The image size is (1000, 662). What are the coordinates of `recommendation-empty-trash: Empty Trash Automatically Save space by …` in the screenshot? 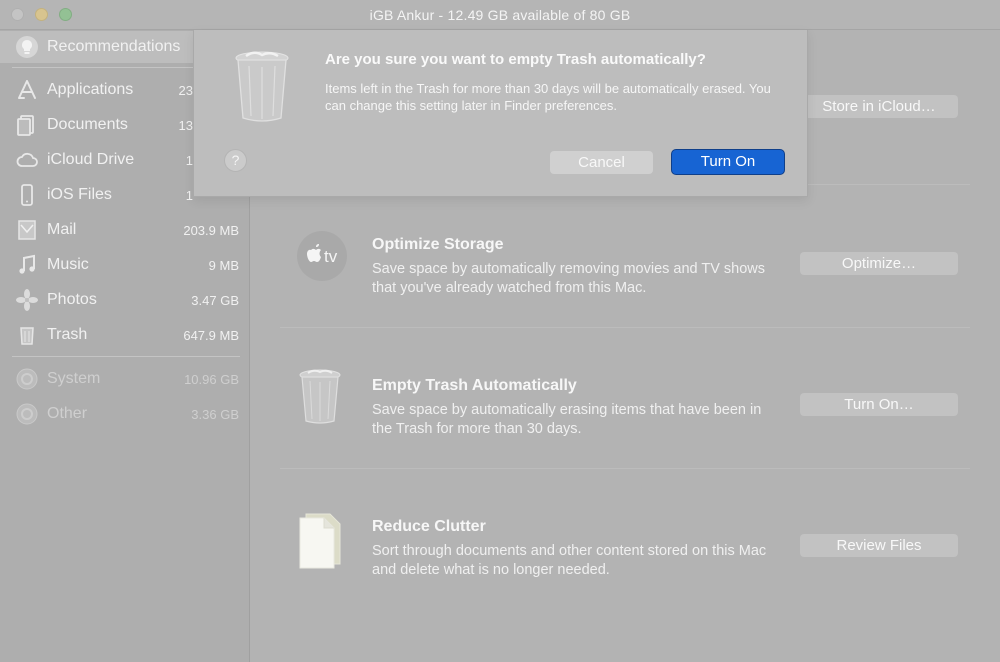 It's located at (625, 401).